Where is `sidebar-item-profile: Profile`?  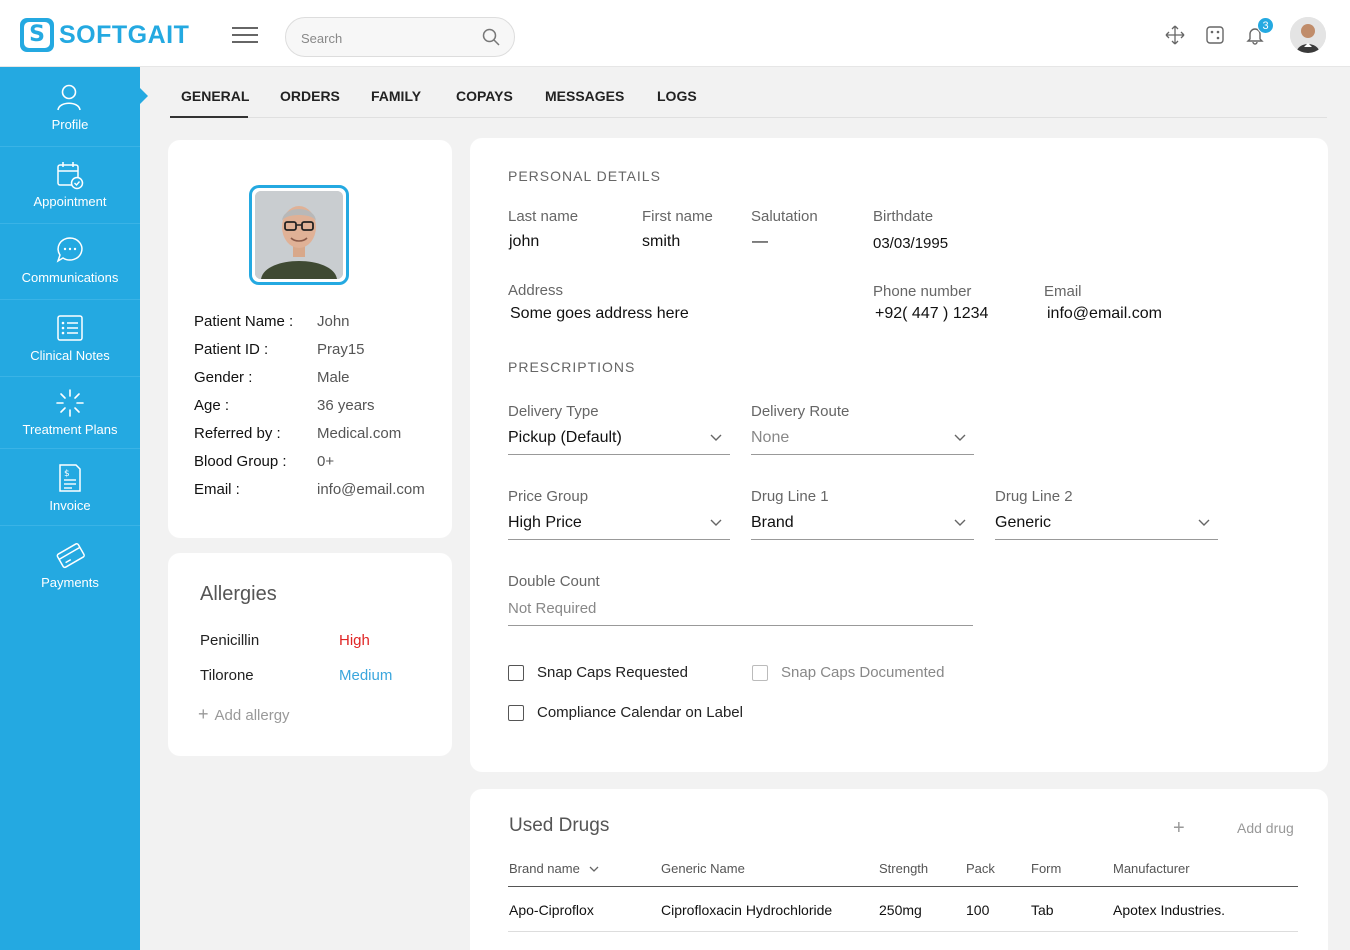
sidebar-item-profile: Profile is located at coordinates (70, 107).